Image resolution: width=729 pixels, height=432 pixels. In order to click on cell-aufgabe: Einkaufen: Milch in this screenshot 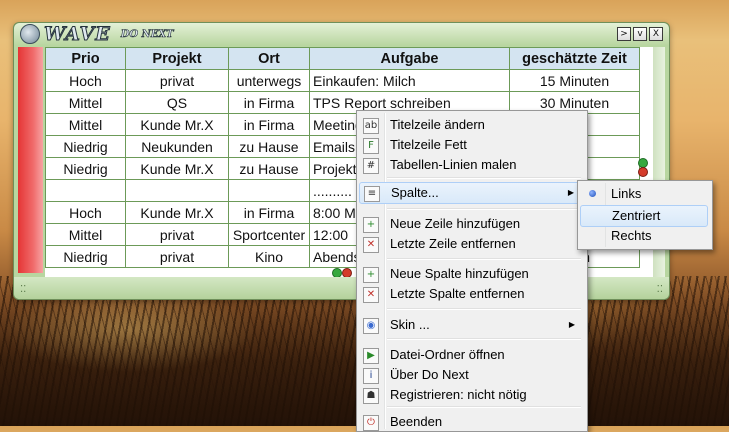, I will do `click(409, 80)`.